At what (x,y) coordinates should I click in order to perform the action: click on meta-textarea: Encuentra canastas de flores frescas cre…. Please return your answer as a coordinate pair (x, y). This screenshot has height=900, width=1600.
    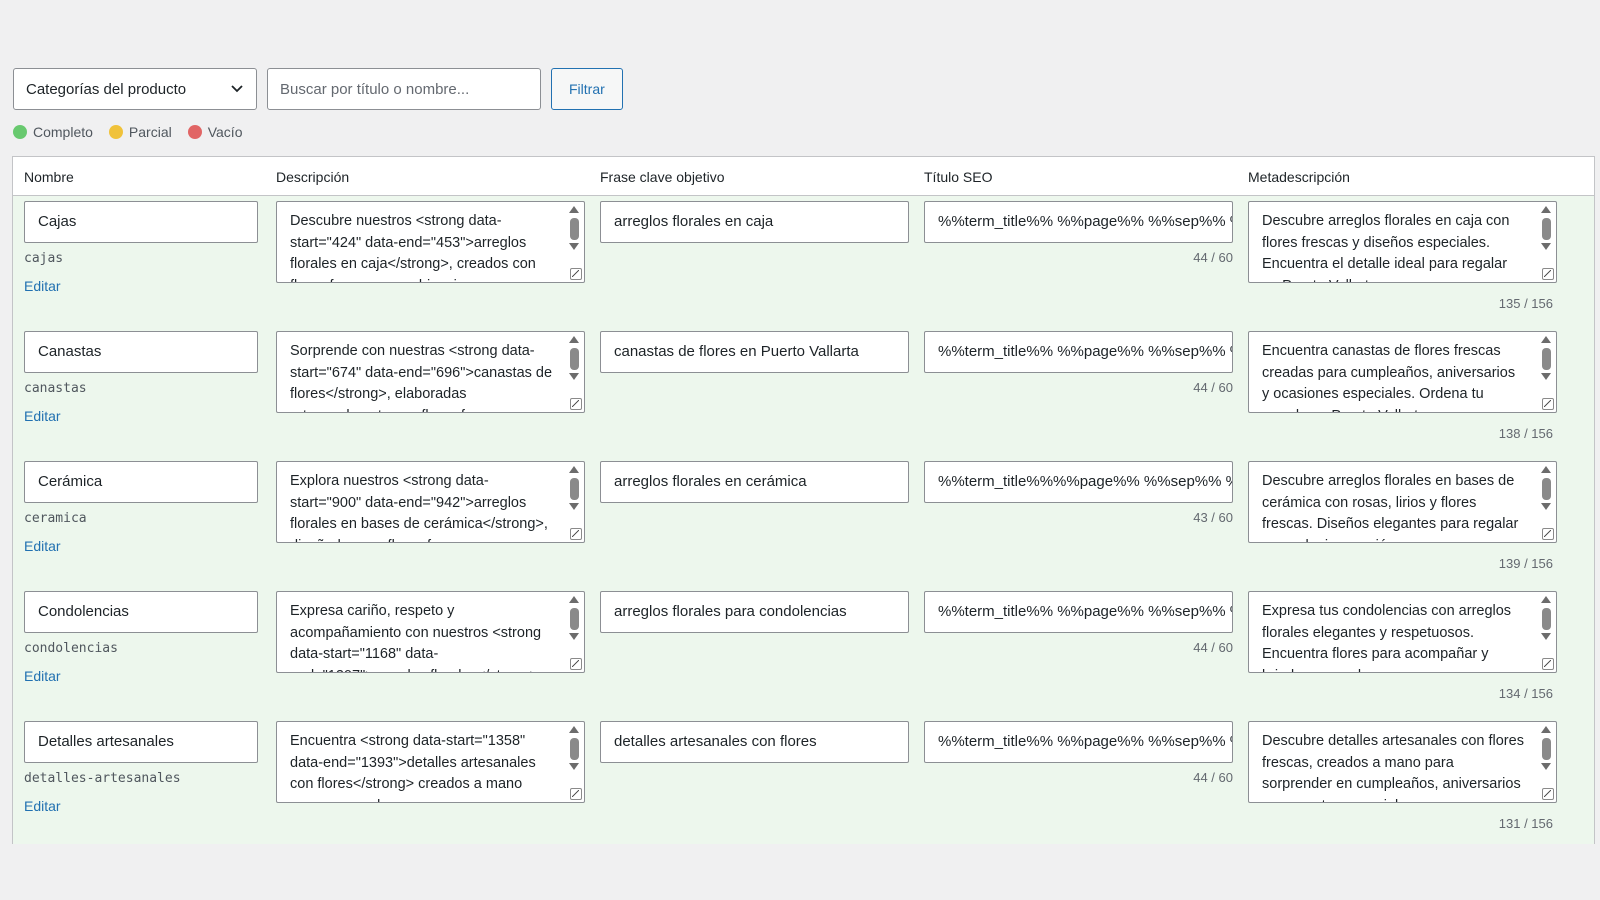
    Looking at the image, I should click on (1402, 372).